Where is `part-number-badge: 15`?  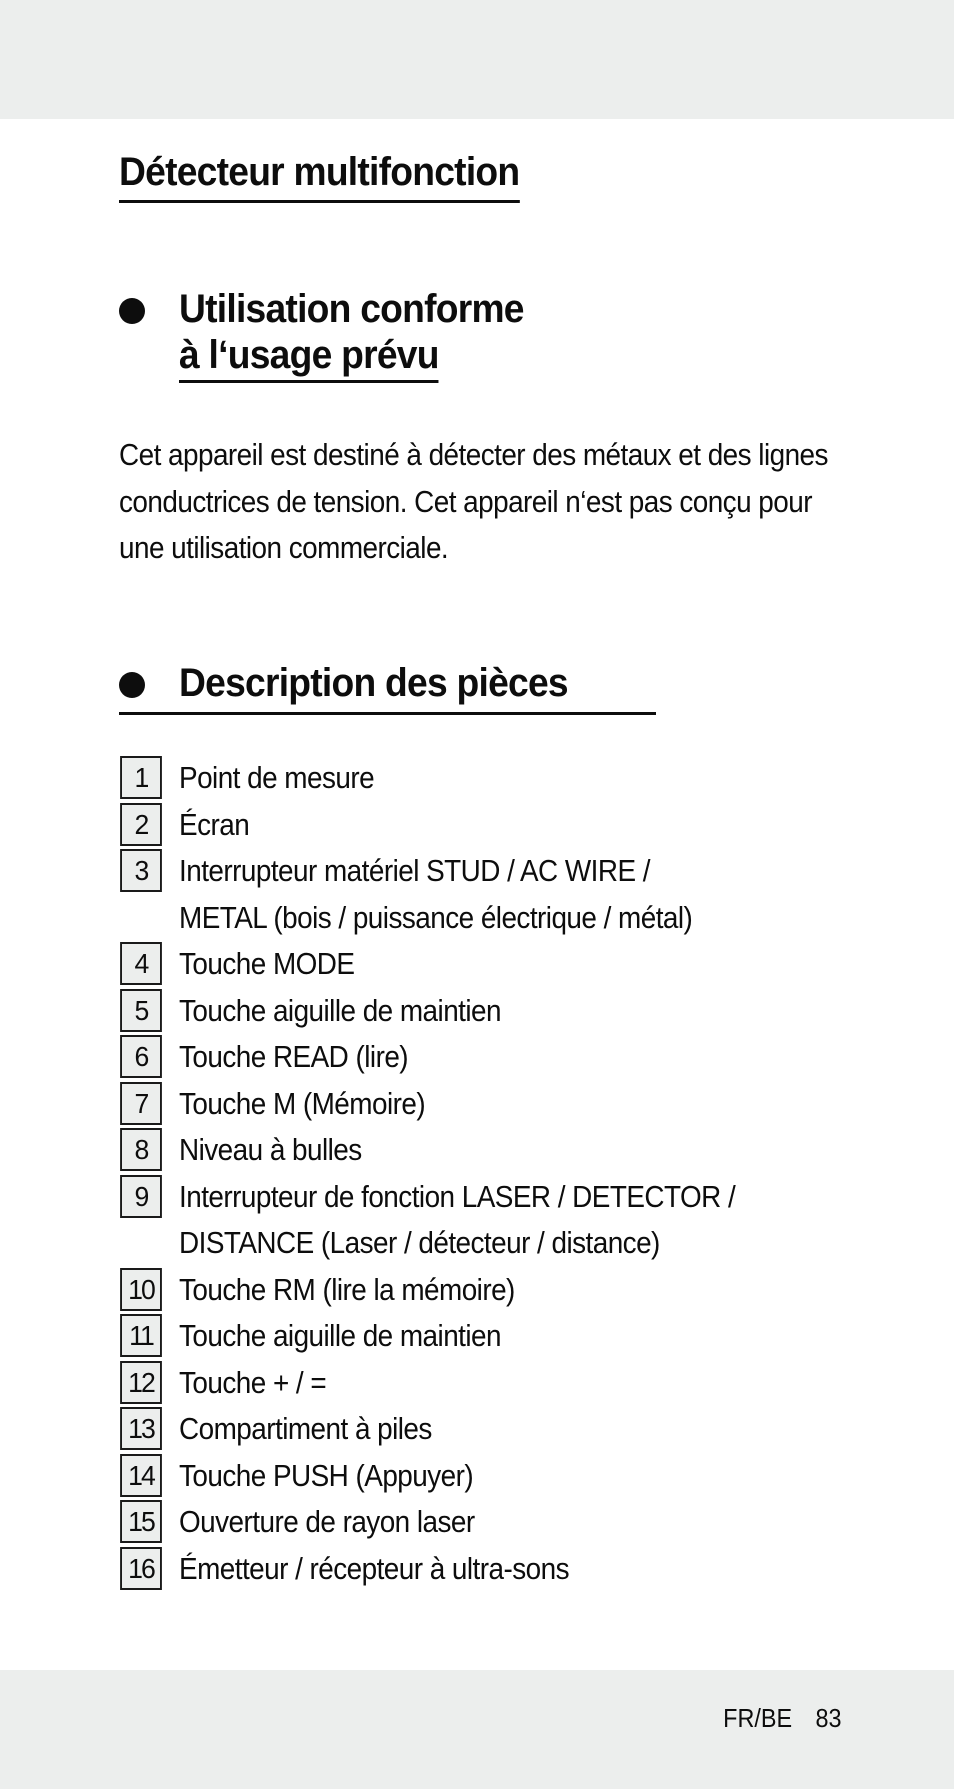
part-number-badge: 15 is located at coordinates (141, 1521).